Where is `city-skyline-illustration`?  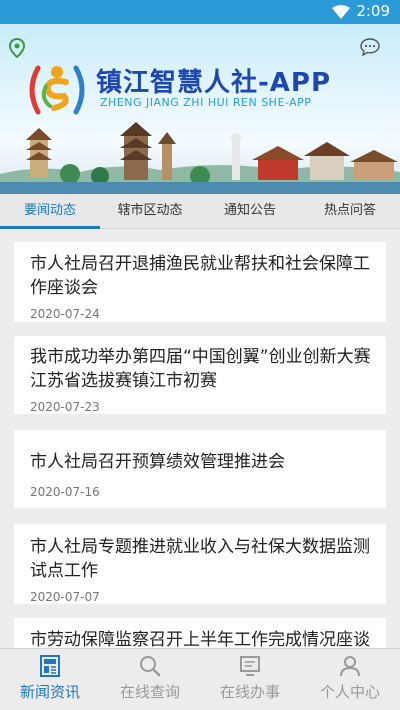 city-skyline-illustration is located at coordinates (200, 158).